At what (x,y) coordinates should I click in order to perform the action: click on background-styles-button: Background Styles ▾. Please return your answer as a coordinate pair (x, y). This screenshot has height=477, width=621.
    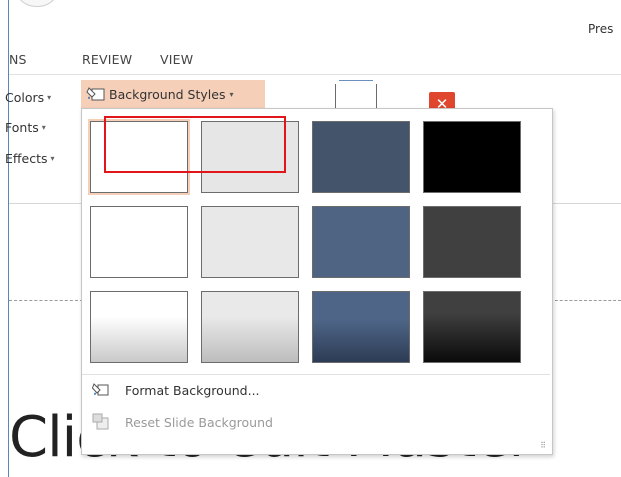
    Looking at the image, I should click on (173, 94).